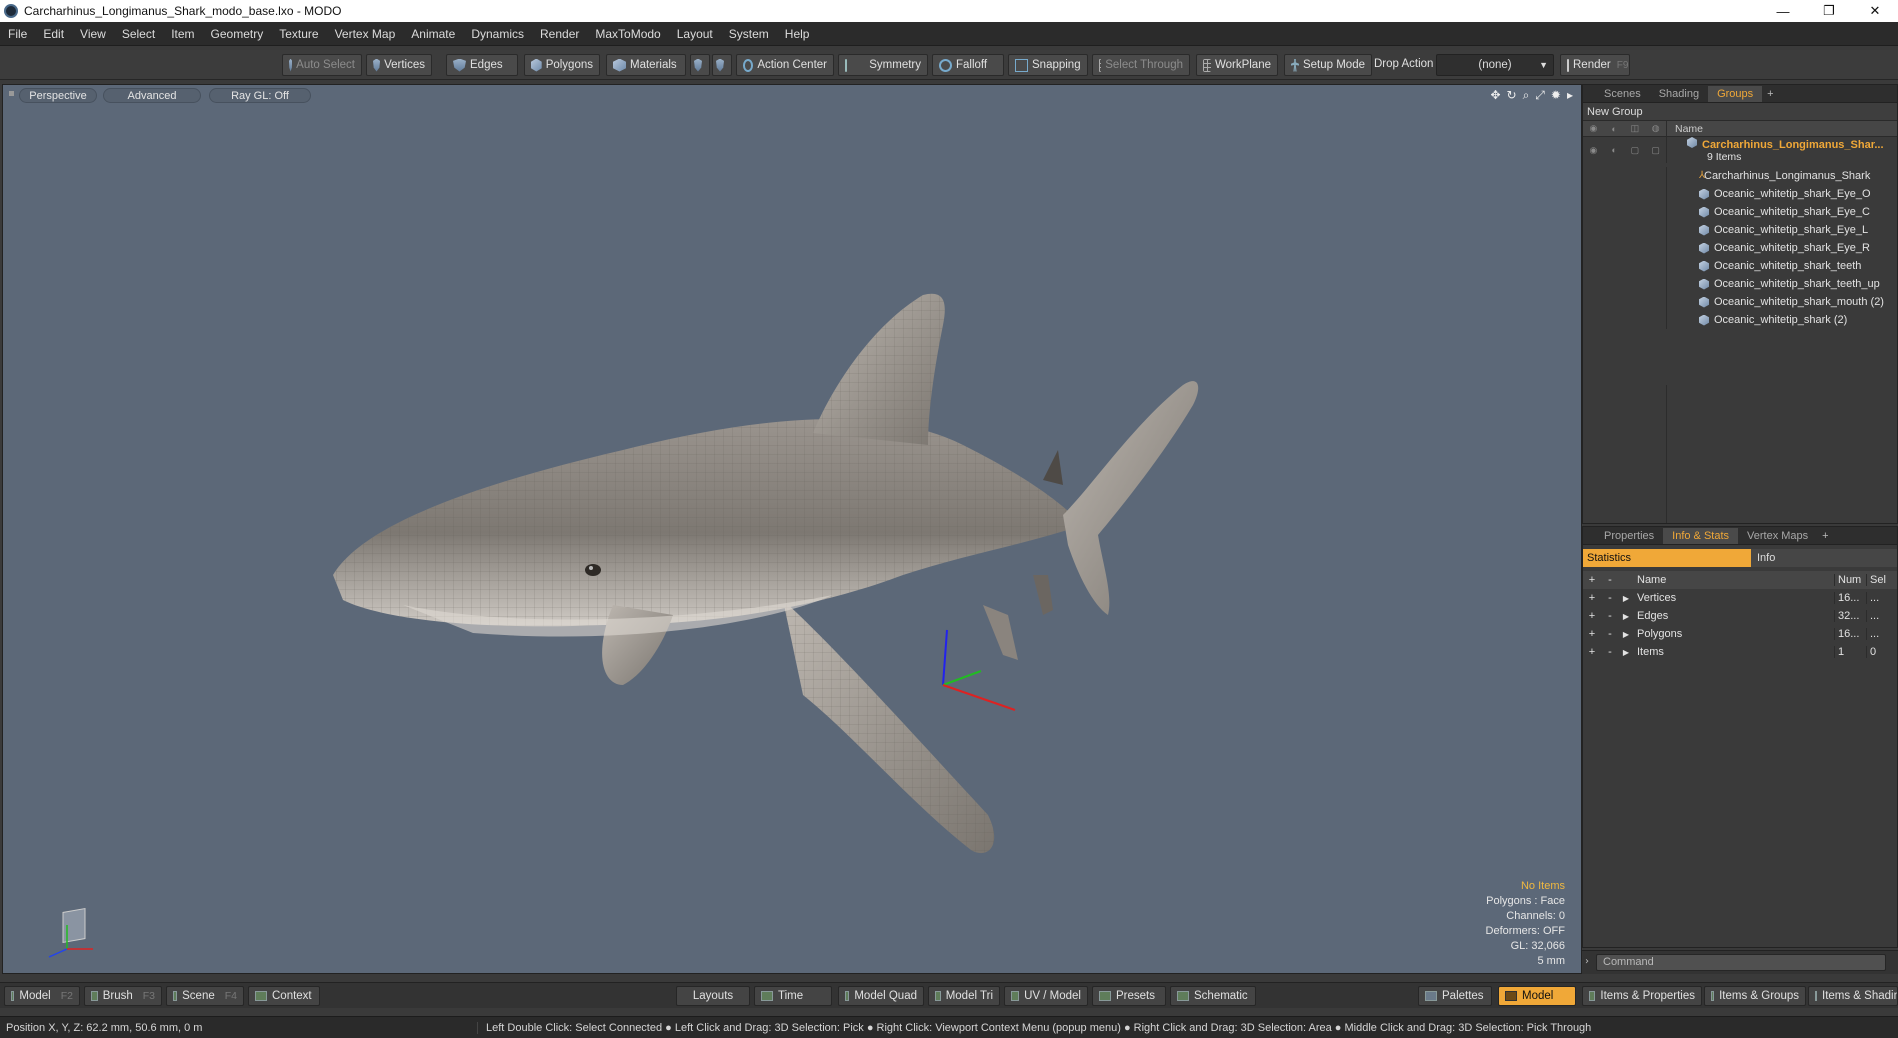  What do you see at coordinates (1740, 284) in the screenshot?
I see `list-item: Oceanic_whitetip_shark_teeth_up` at bounding box center [1740, 284].